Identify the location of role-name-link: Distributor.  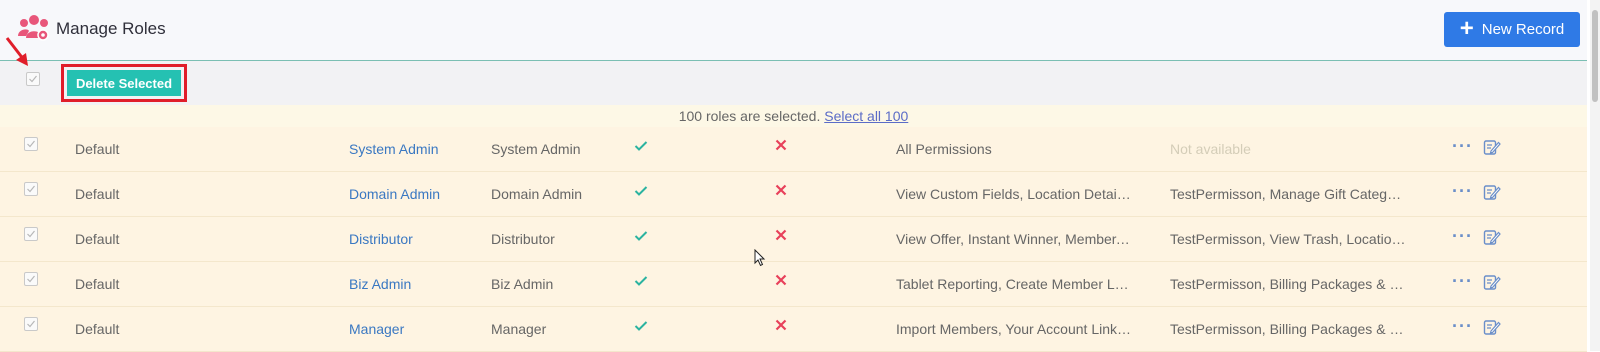
(414, 239).